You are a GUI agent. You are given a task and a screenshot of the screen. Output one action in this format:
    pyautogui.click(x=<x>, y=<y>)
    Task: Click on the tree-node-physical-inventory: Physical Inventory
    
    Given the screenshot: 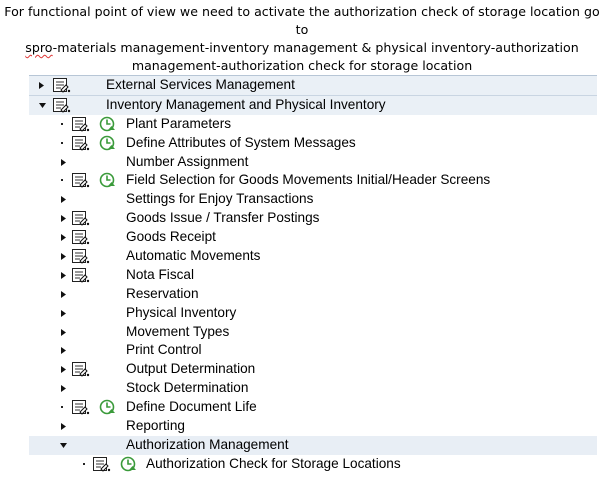 What is the action you would take?
    pyautogui.click(x=313, y=313)
    